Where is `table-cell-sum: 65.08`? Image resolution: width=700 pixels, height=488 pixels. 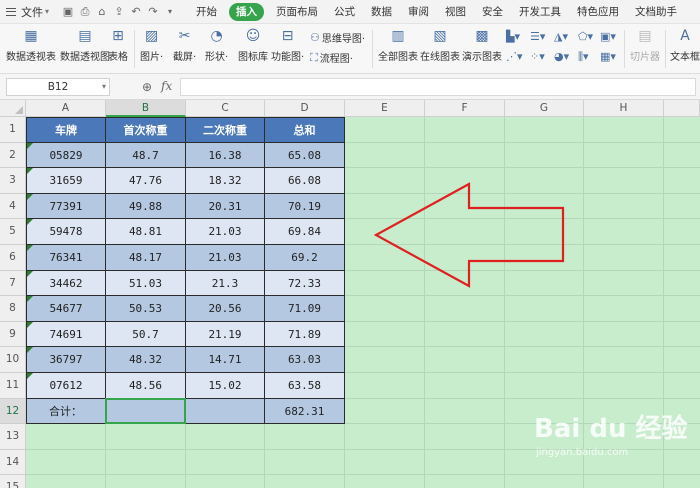 table-cell-sum: 65.08 is located at coordinates (305, 155).